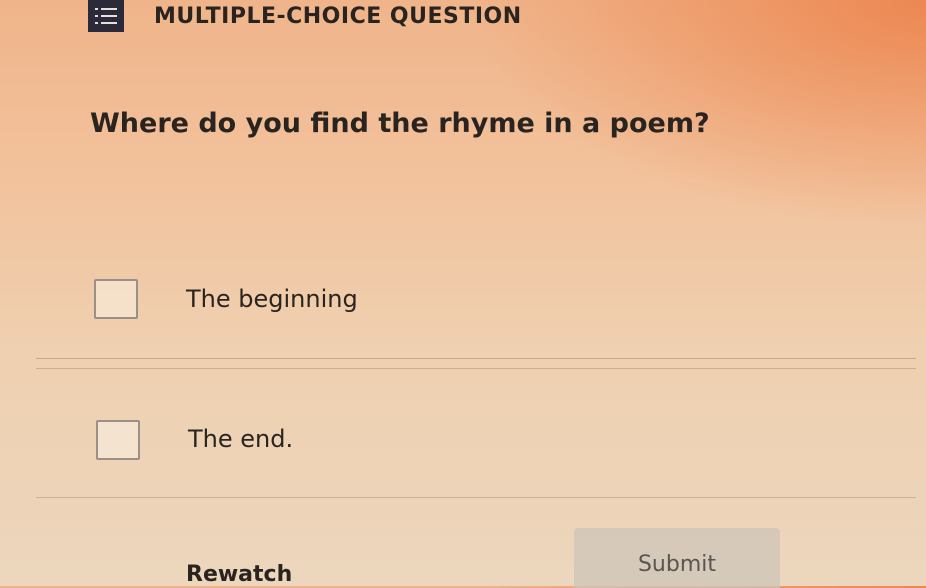 The image size is (926, 588). I want to click on choice-label: The beginning, so click(272, 299).